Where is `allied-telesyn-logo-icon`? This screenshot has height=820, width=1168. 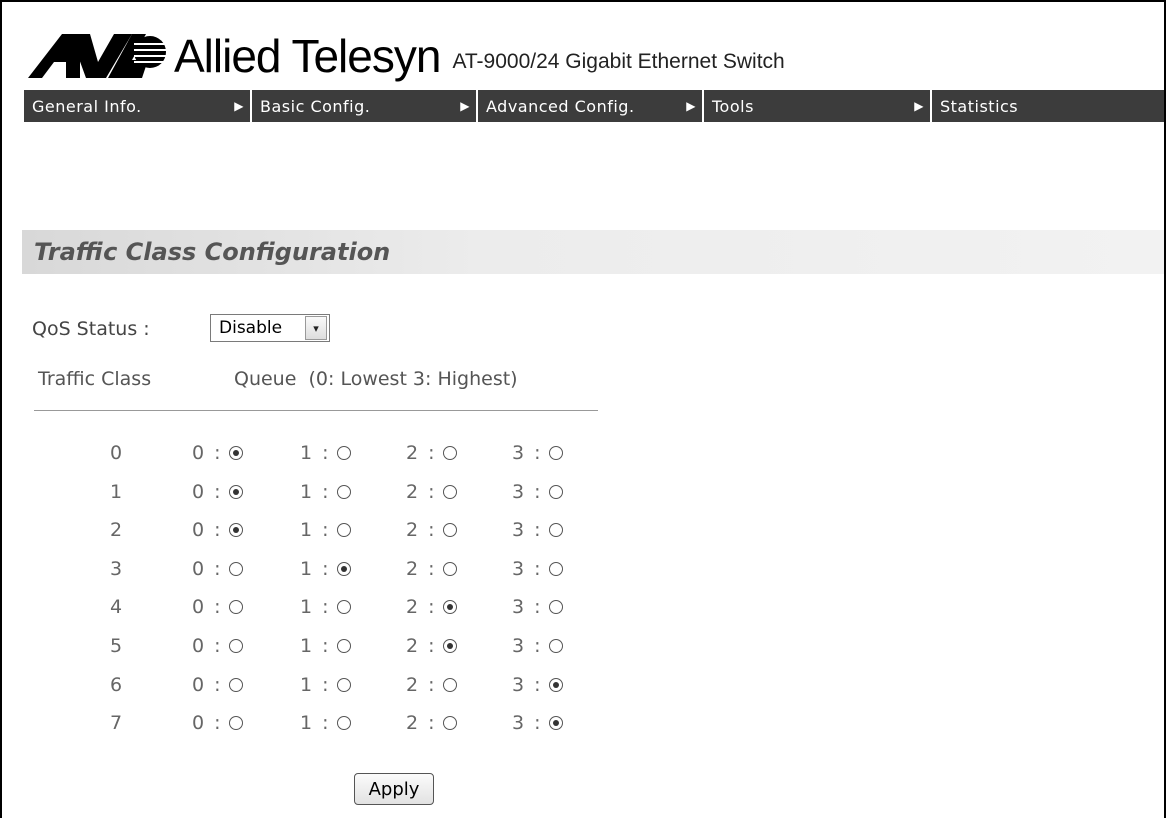
allied-telesyn-logo-icon is located at coordinates (97, 56).